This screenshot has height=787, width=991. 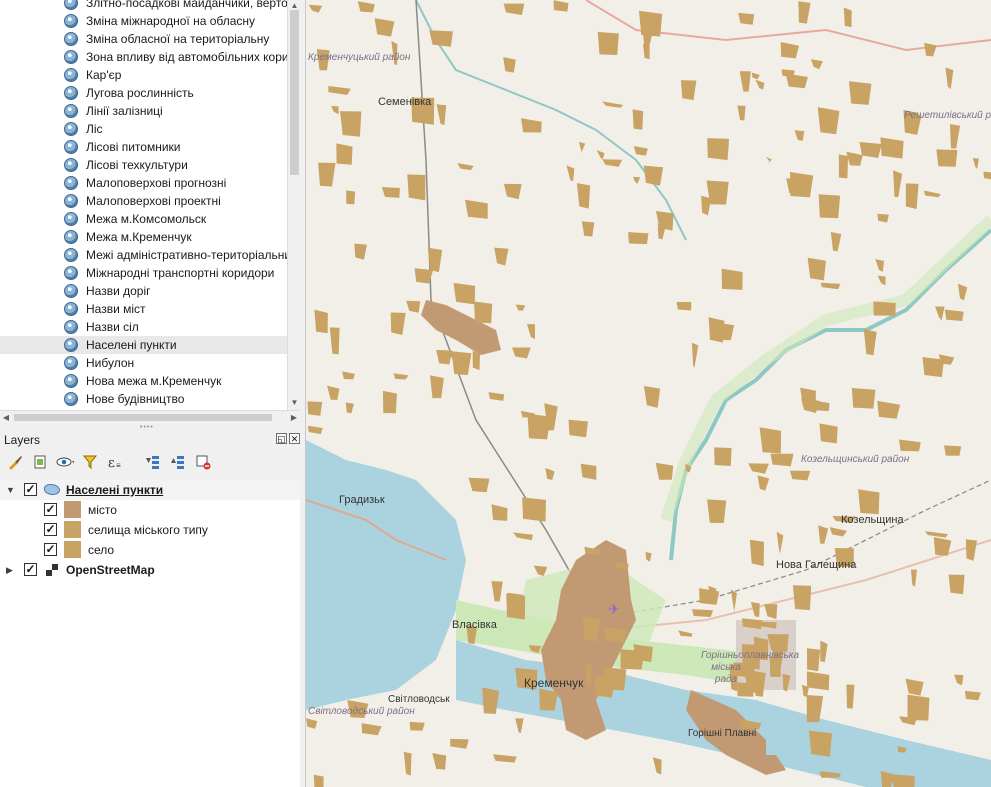 I want to click on browser-item: Міжнародні транспортні коридори, so click(x=143, y=273).